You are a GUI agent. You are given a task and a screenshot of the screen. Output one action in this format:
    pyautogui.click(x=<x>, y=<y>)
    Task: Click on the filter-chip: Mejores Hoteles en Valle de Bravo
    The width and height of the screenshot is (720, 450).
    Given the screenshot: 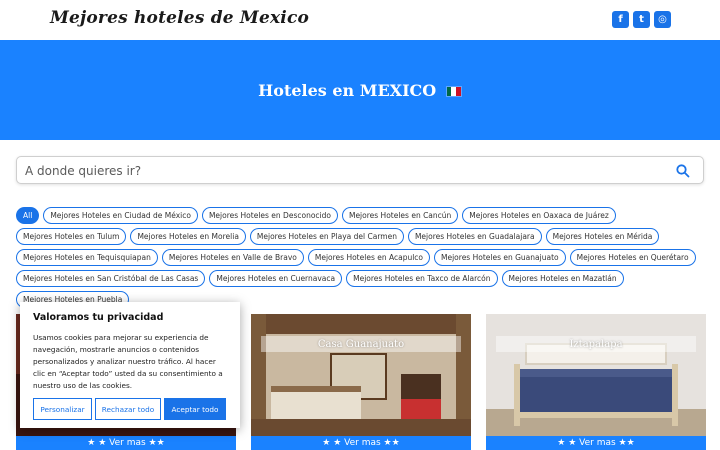 What is the action you would take?
    pyautogui.click(x=232, y=257)
    